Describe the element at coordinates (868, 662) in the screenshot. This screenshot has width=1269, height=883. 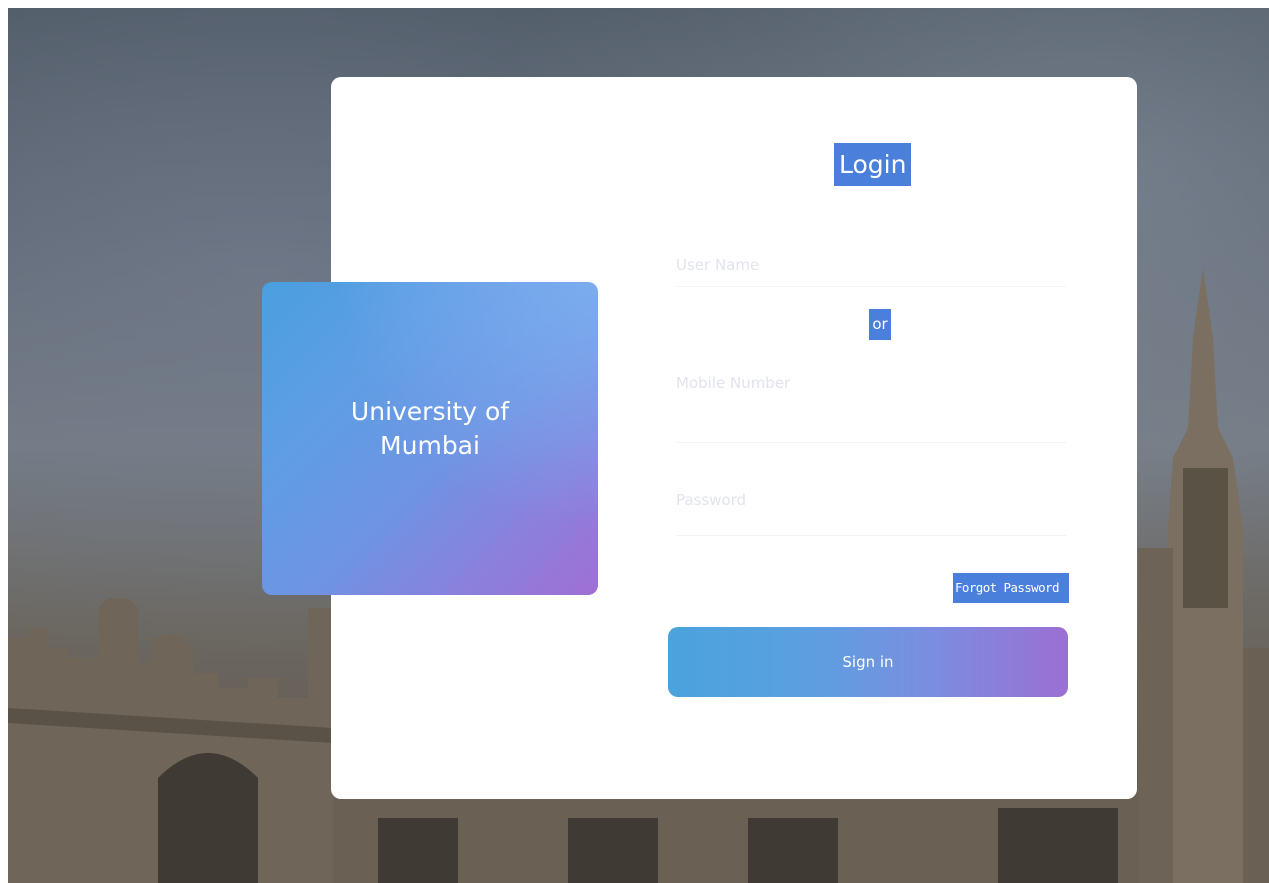
I see `sign-in-button: Sign in` at that location.